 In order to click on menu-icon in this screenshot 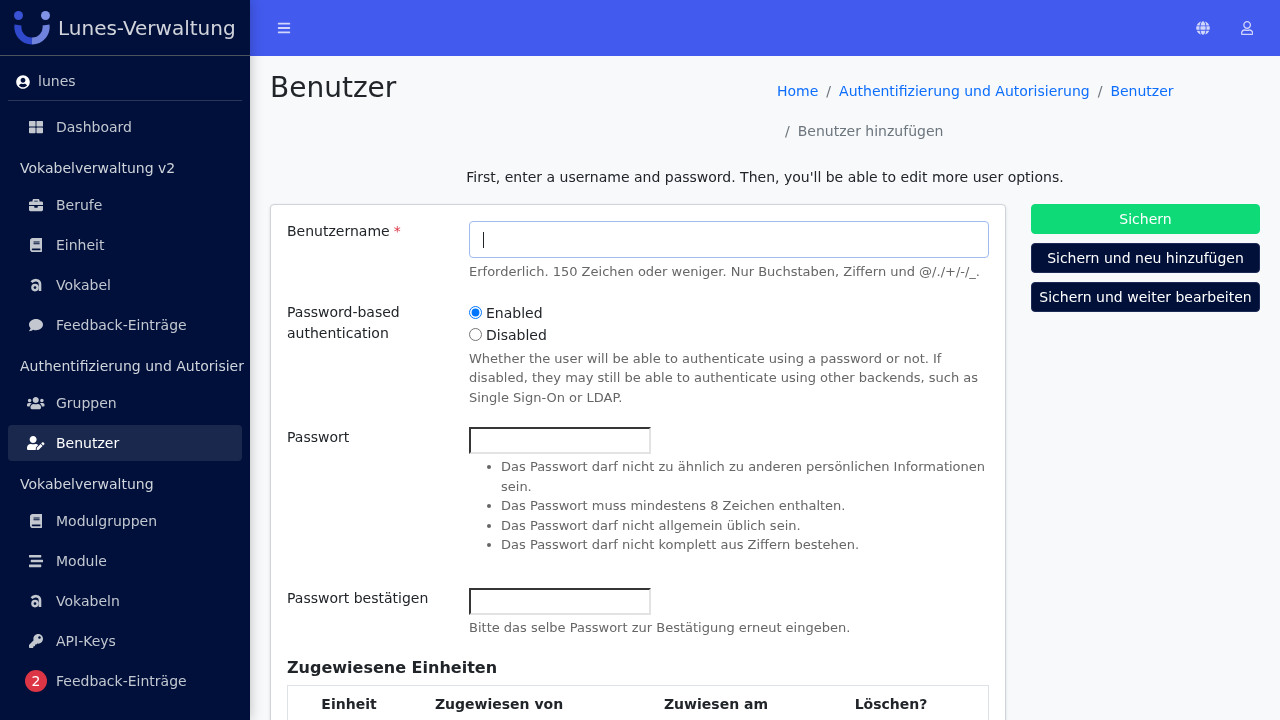, I will do `click(284, 28)`.